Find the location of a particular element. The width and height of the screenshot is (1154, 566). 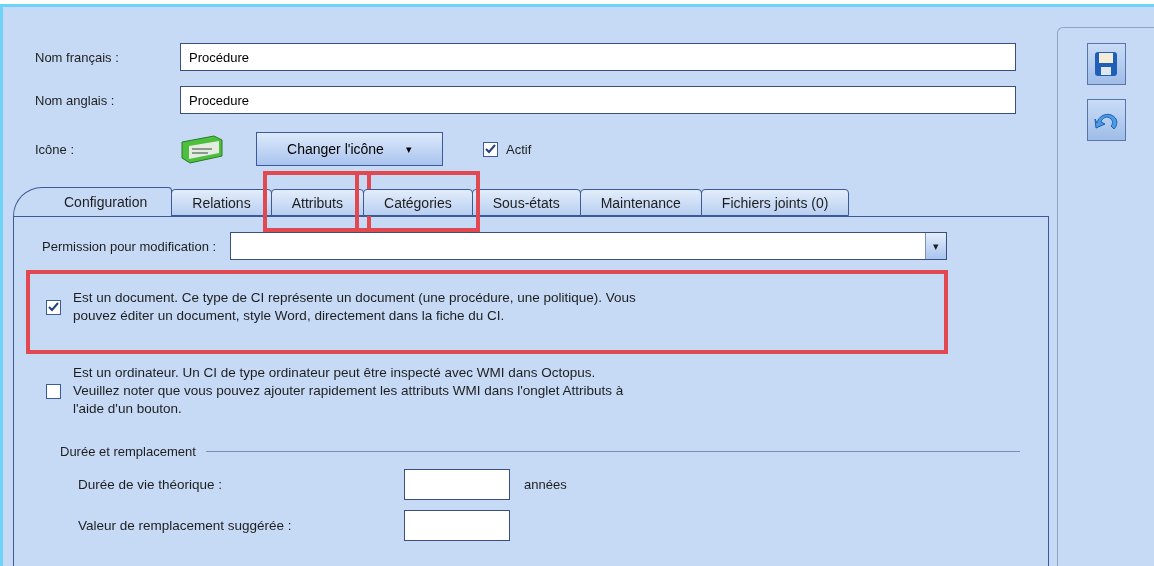

group-title: Durée et remplacement is located at coordinates (128, 451).